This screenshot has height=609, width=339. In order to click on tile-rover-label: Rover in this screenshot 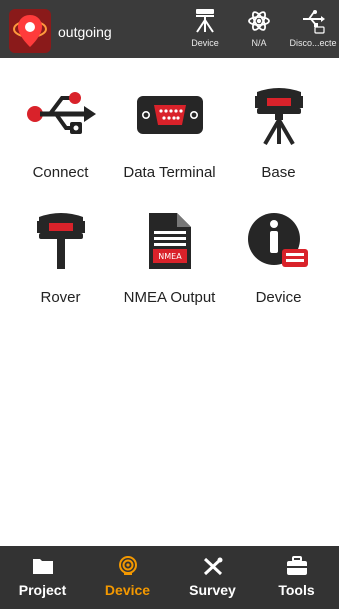, I will do `click(60, 297)`.